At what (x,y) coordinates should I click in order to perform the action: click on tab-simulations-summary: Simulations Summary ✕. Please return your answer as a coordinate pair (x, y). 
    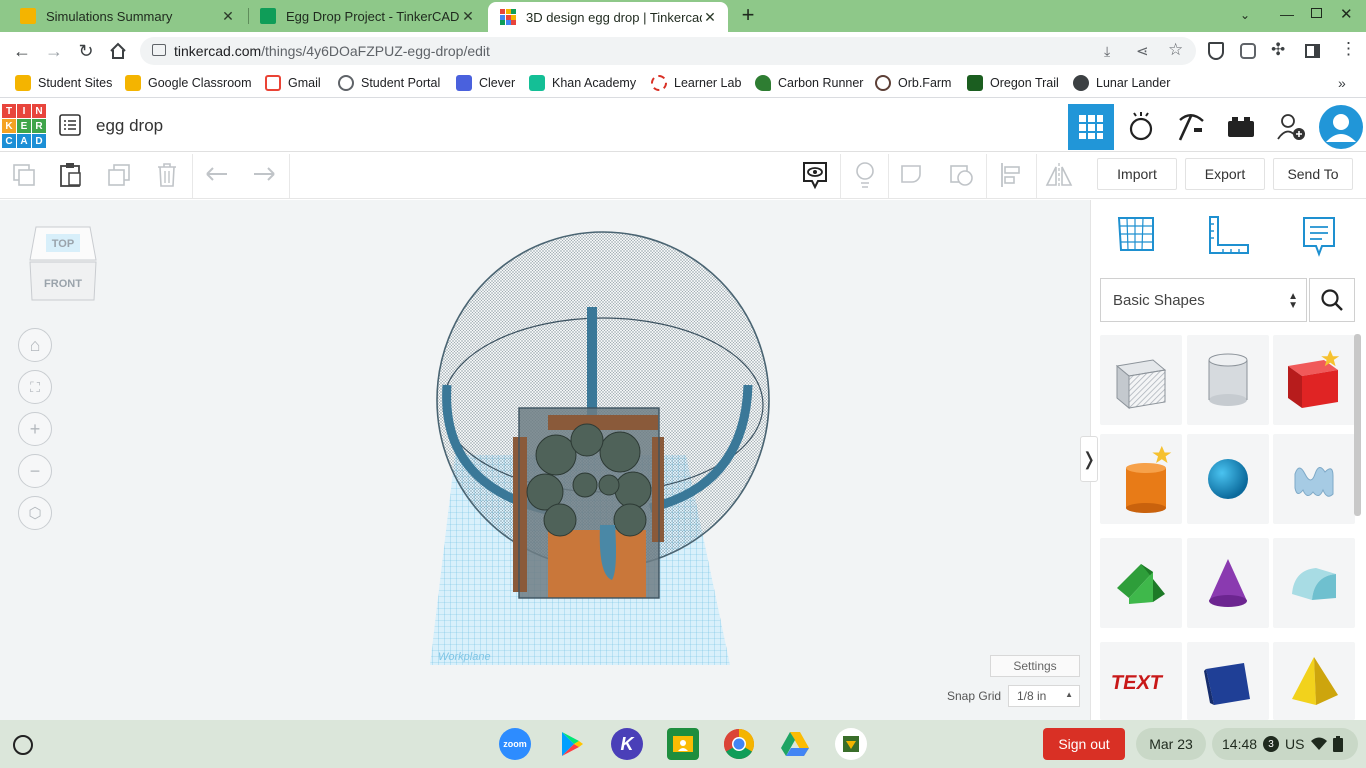
    Looking at the image, I should click on (127, 16).